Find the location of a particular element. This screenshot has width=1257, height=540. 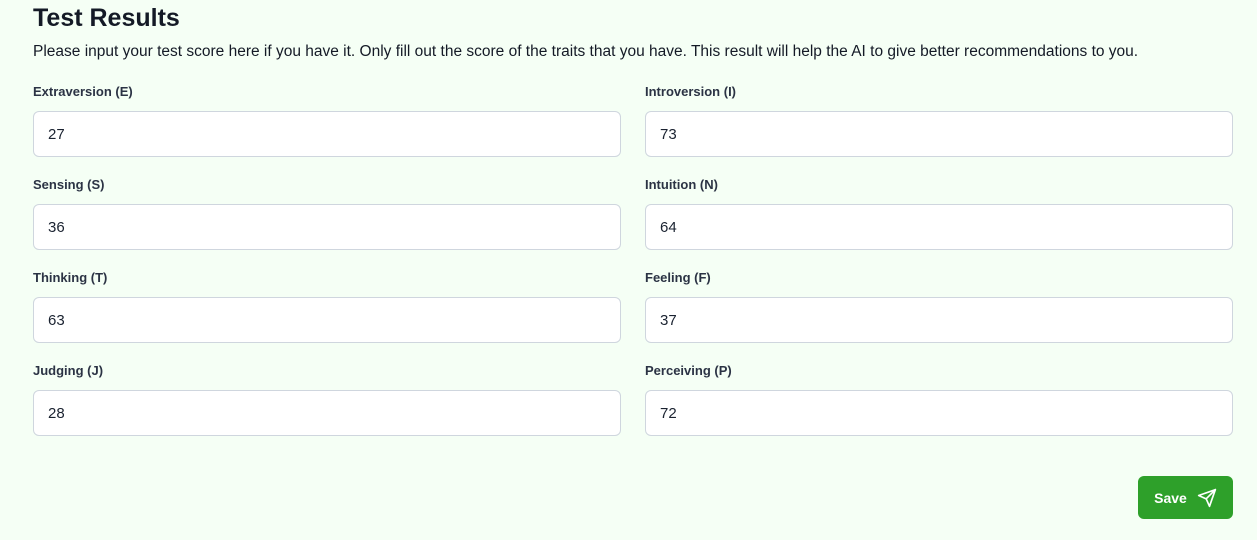

field-label: Perceiving (P) is located at coordinates (688, 370).